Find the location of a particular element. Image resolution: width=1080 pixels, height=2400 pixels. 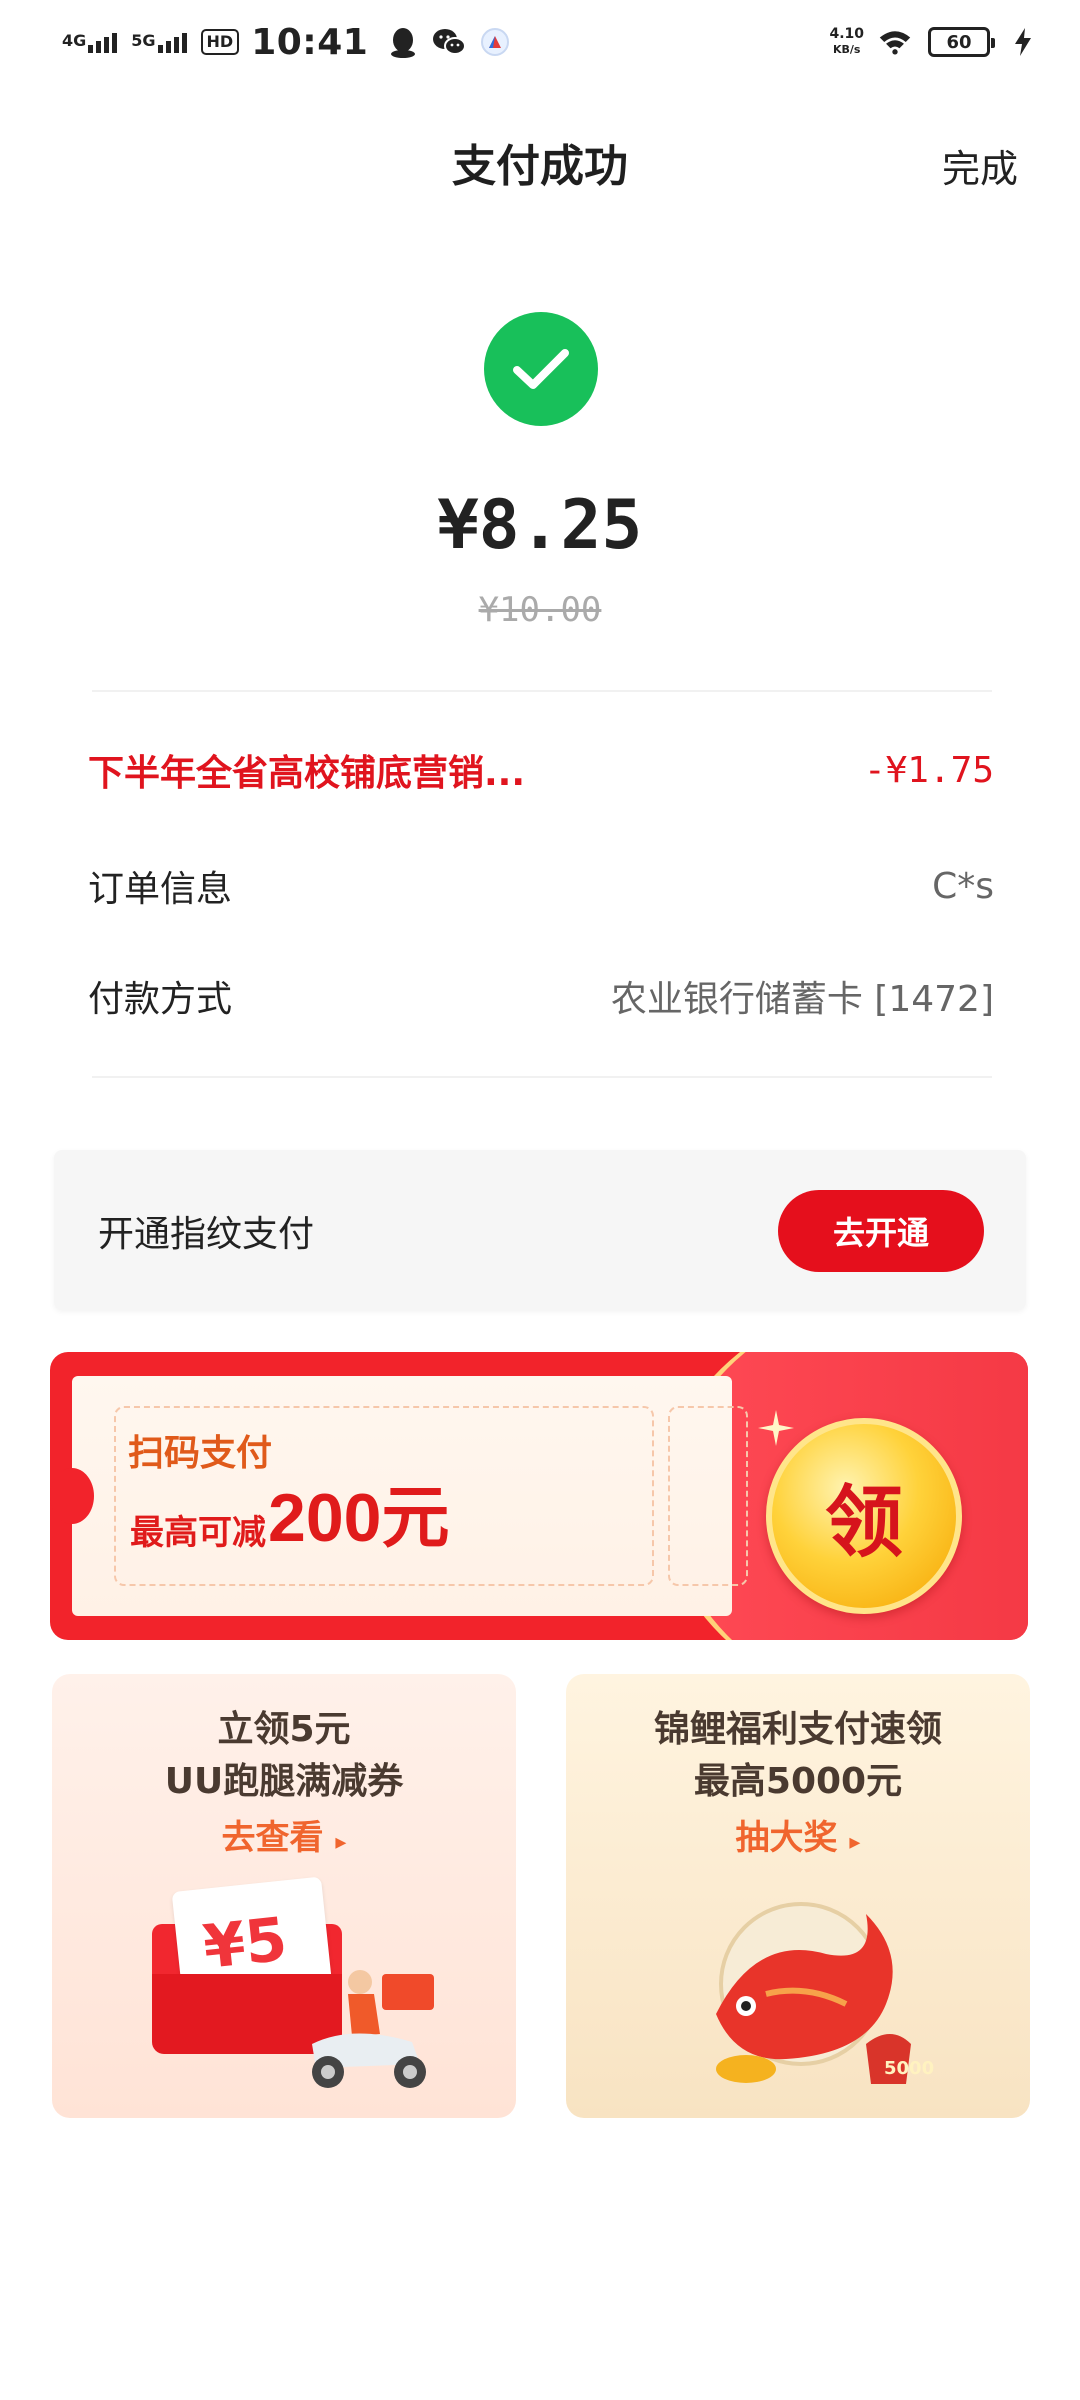

banner-line2: 最高可减 200元 is located at coordinates (289, 1518).